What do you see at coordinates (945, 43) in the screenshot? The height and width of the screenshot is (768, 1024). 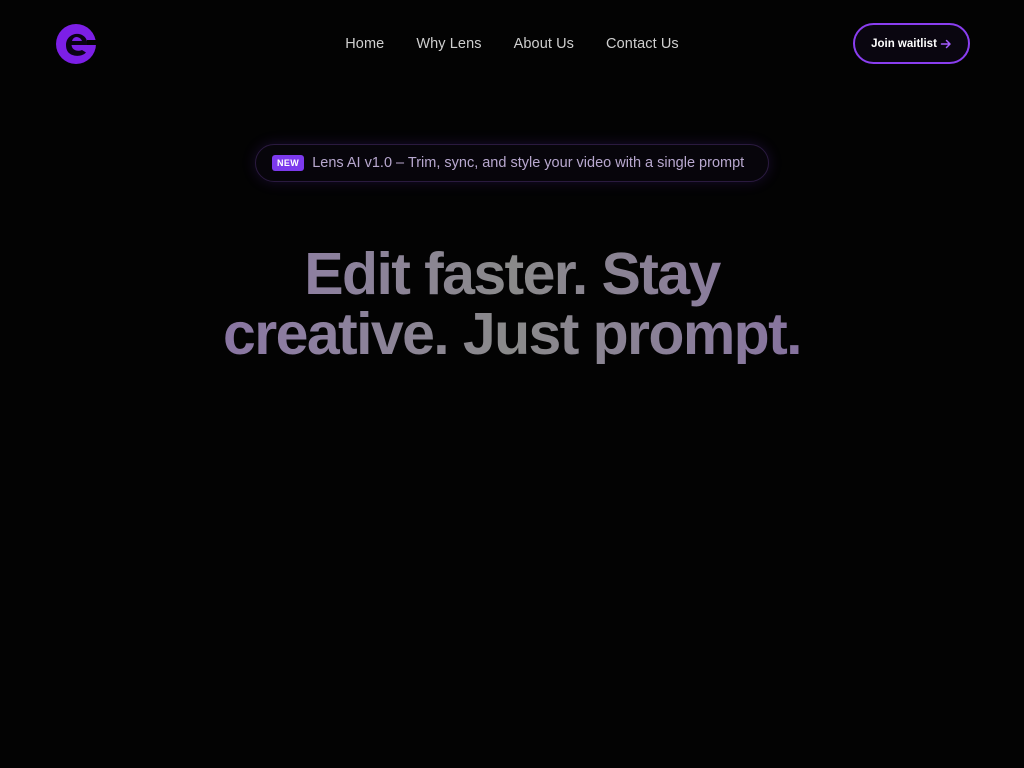 I see `arrow-right-icon` at bounding box center [945, 43].